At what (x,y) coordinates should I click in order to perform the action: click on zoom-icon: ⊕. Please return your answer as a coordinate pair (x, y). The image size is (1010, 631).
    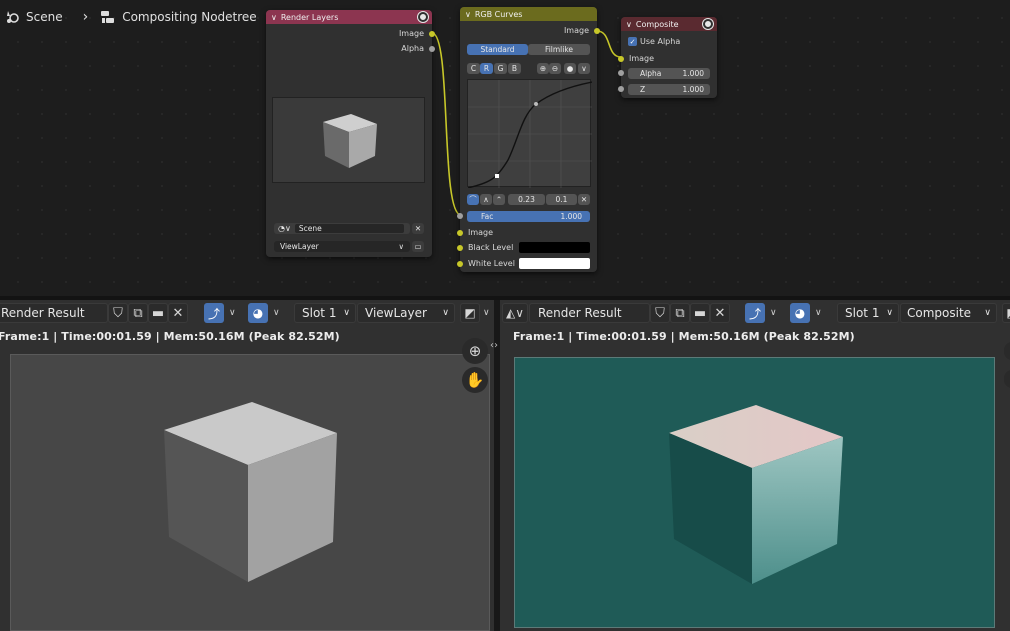
    Looking at the image, I should click on (475, 351).